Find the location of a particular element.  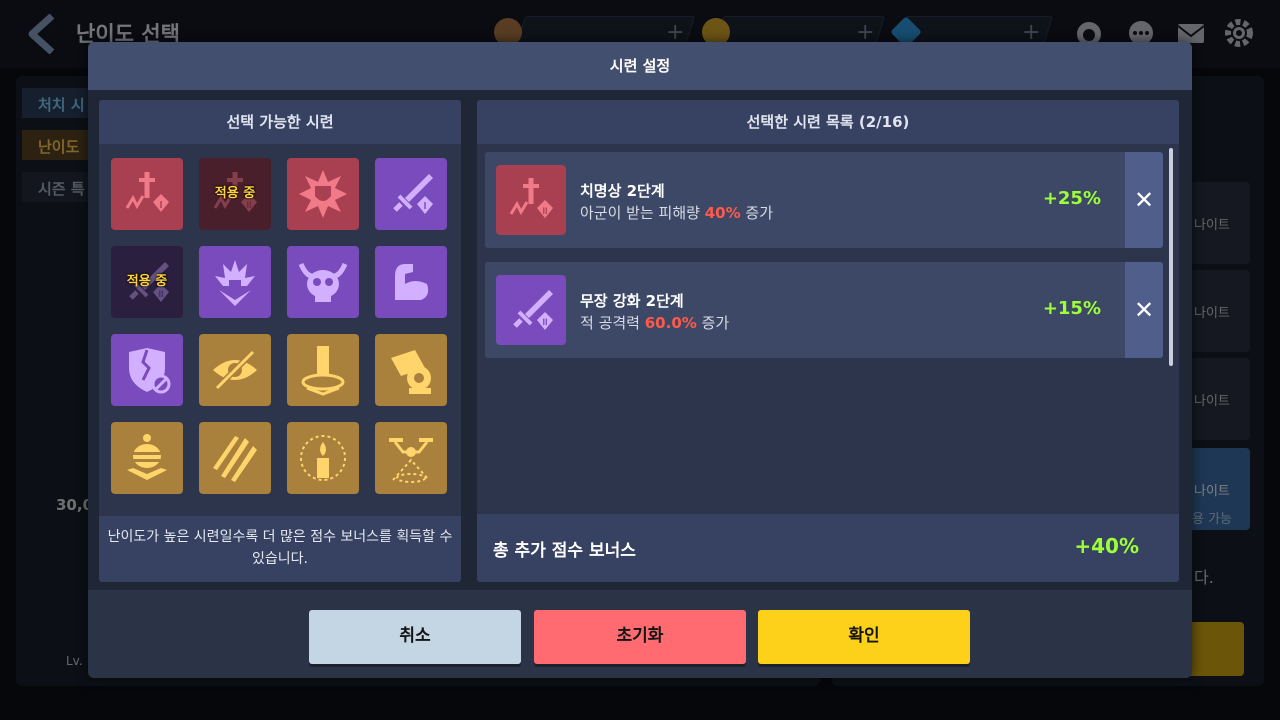

selected-trial-desc: 적 공격력 60.0% 증가 is located at coordinates (654, 322).